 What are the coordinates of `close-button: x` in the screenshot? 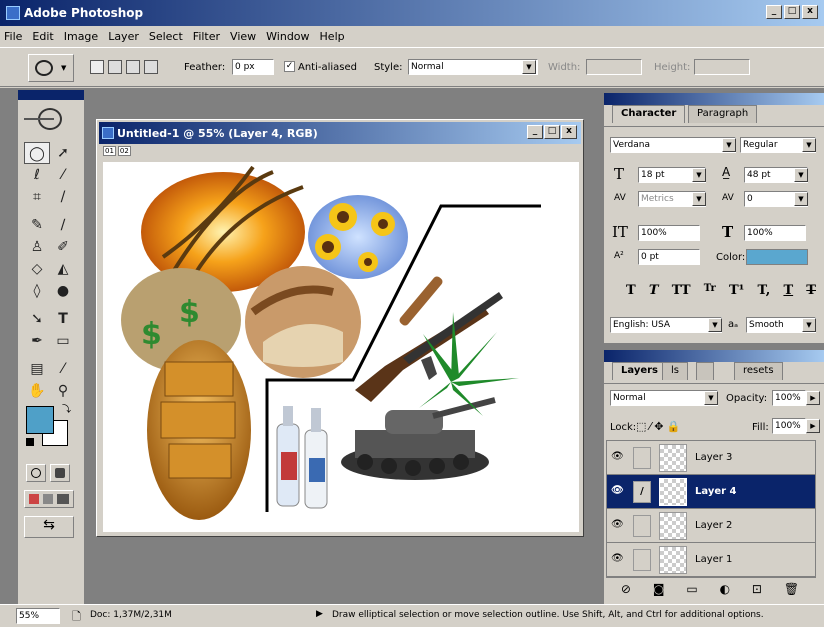 It's located at (810, 12).